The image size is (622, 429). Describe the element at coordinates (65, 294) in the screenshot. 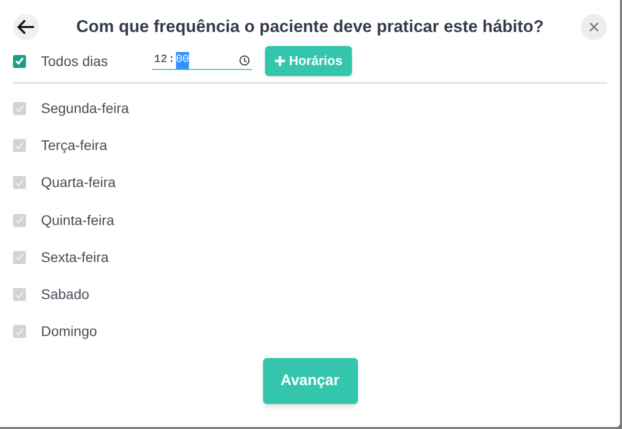

I see `checkbox-label: Sabado` at that location.